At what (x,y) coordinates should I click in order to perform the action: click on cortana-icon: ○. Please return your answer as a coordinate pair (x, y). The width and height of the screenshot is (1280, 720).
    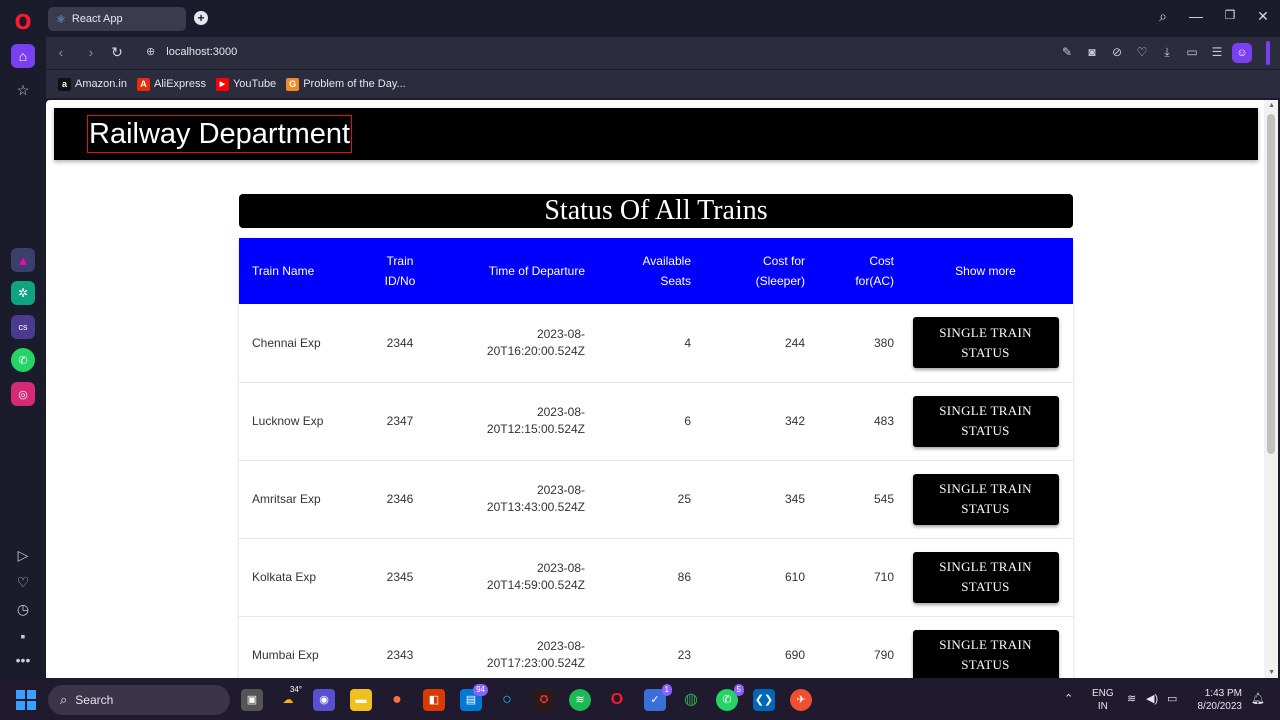
    Looking at the image, I should click on (507, 700).